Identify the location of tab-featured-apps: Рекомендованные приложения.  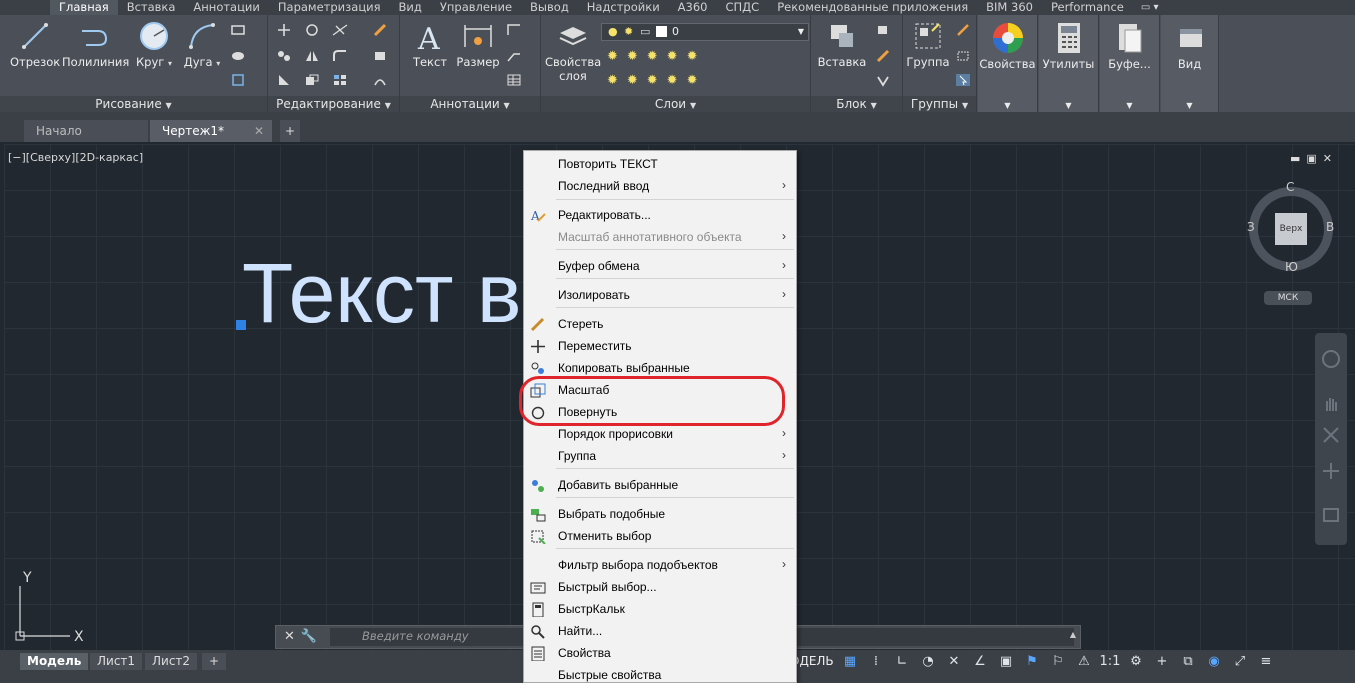
(872, 7).